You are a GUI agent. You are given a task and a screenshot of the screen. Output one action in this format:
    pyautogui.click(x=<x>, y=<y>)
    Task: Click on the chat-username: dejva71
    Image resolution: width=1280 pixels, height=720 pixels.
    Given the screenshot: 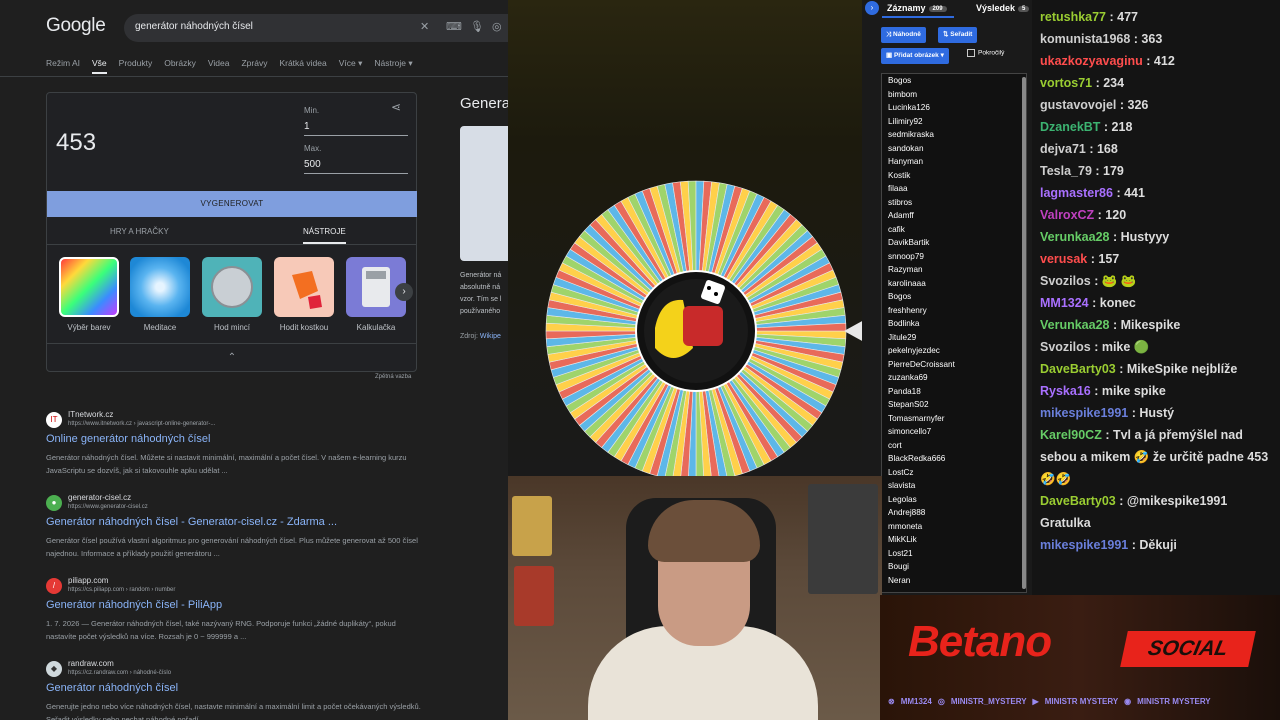 What is the action you would take?
    pyautogui.click(x=1063, y=149)
    